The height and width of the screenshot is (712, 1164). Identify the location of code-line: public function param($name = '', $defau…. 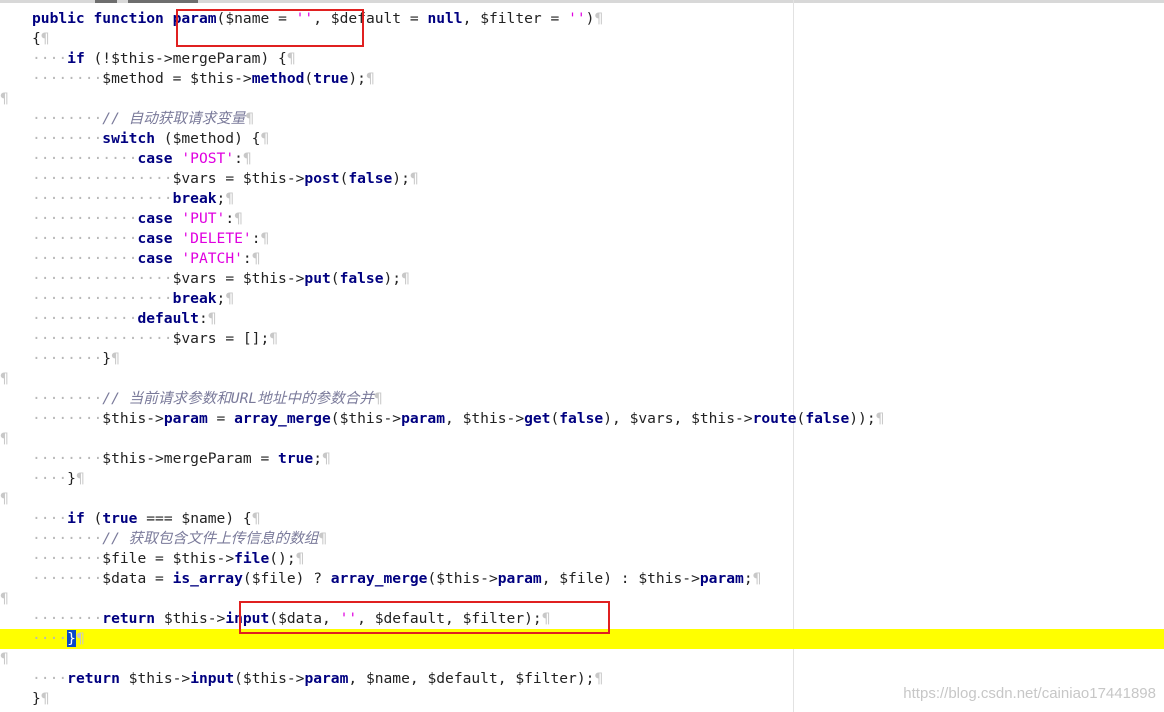
(582, 19).